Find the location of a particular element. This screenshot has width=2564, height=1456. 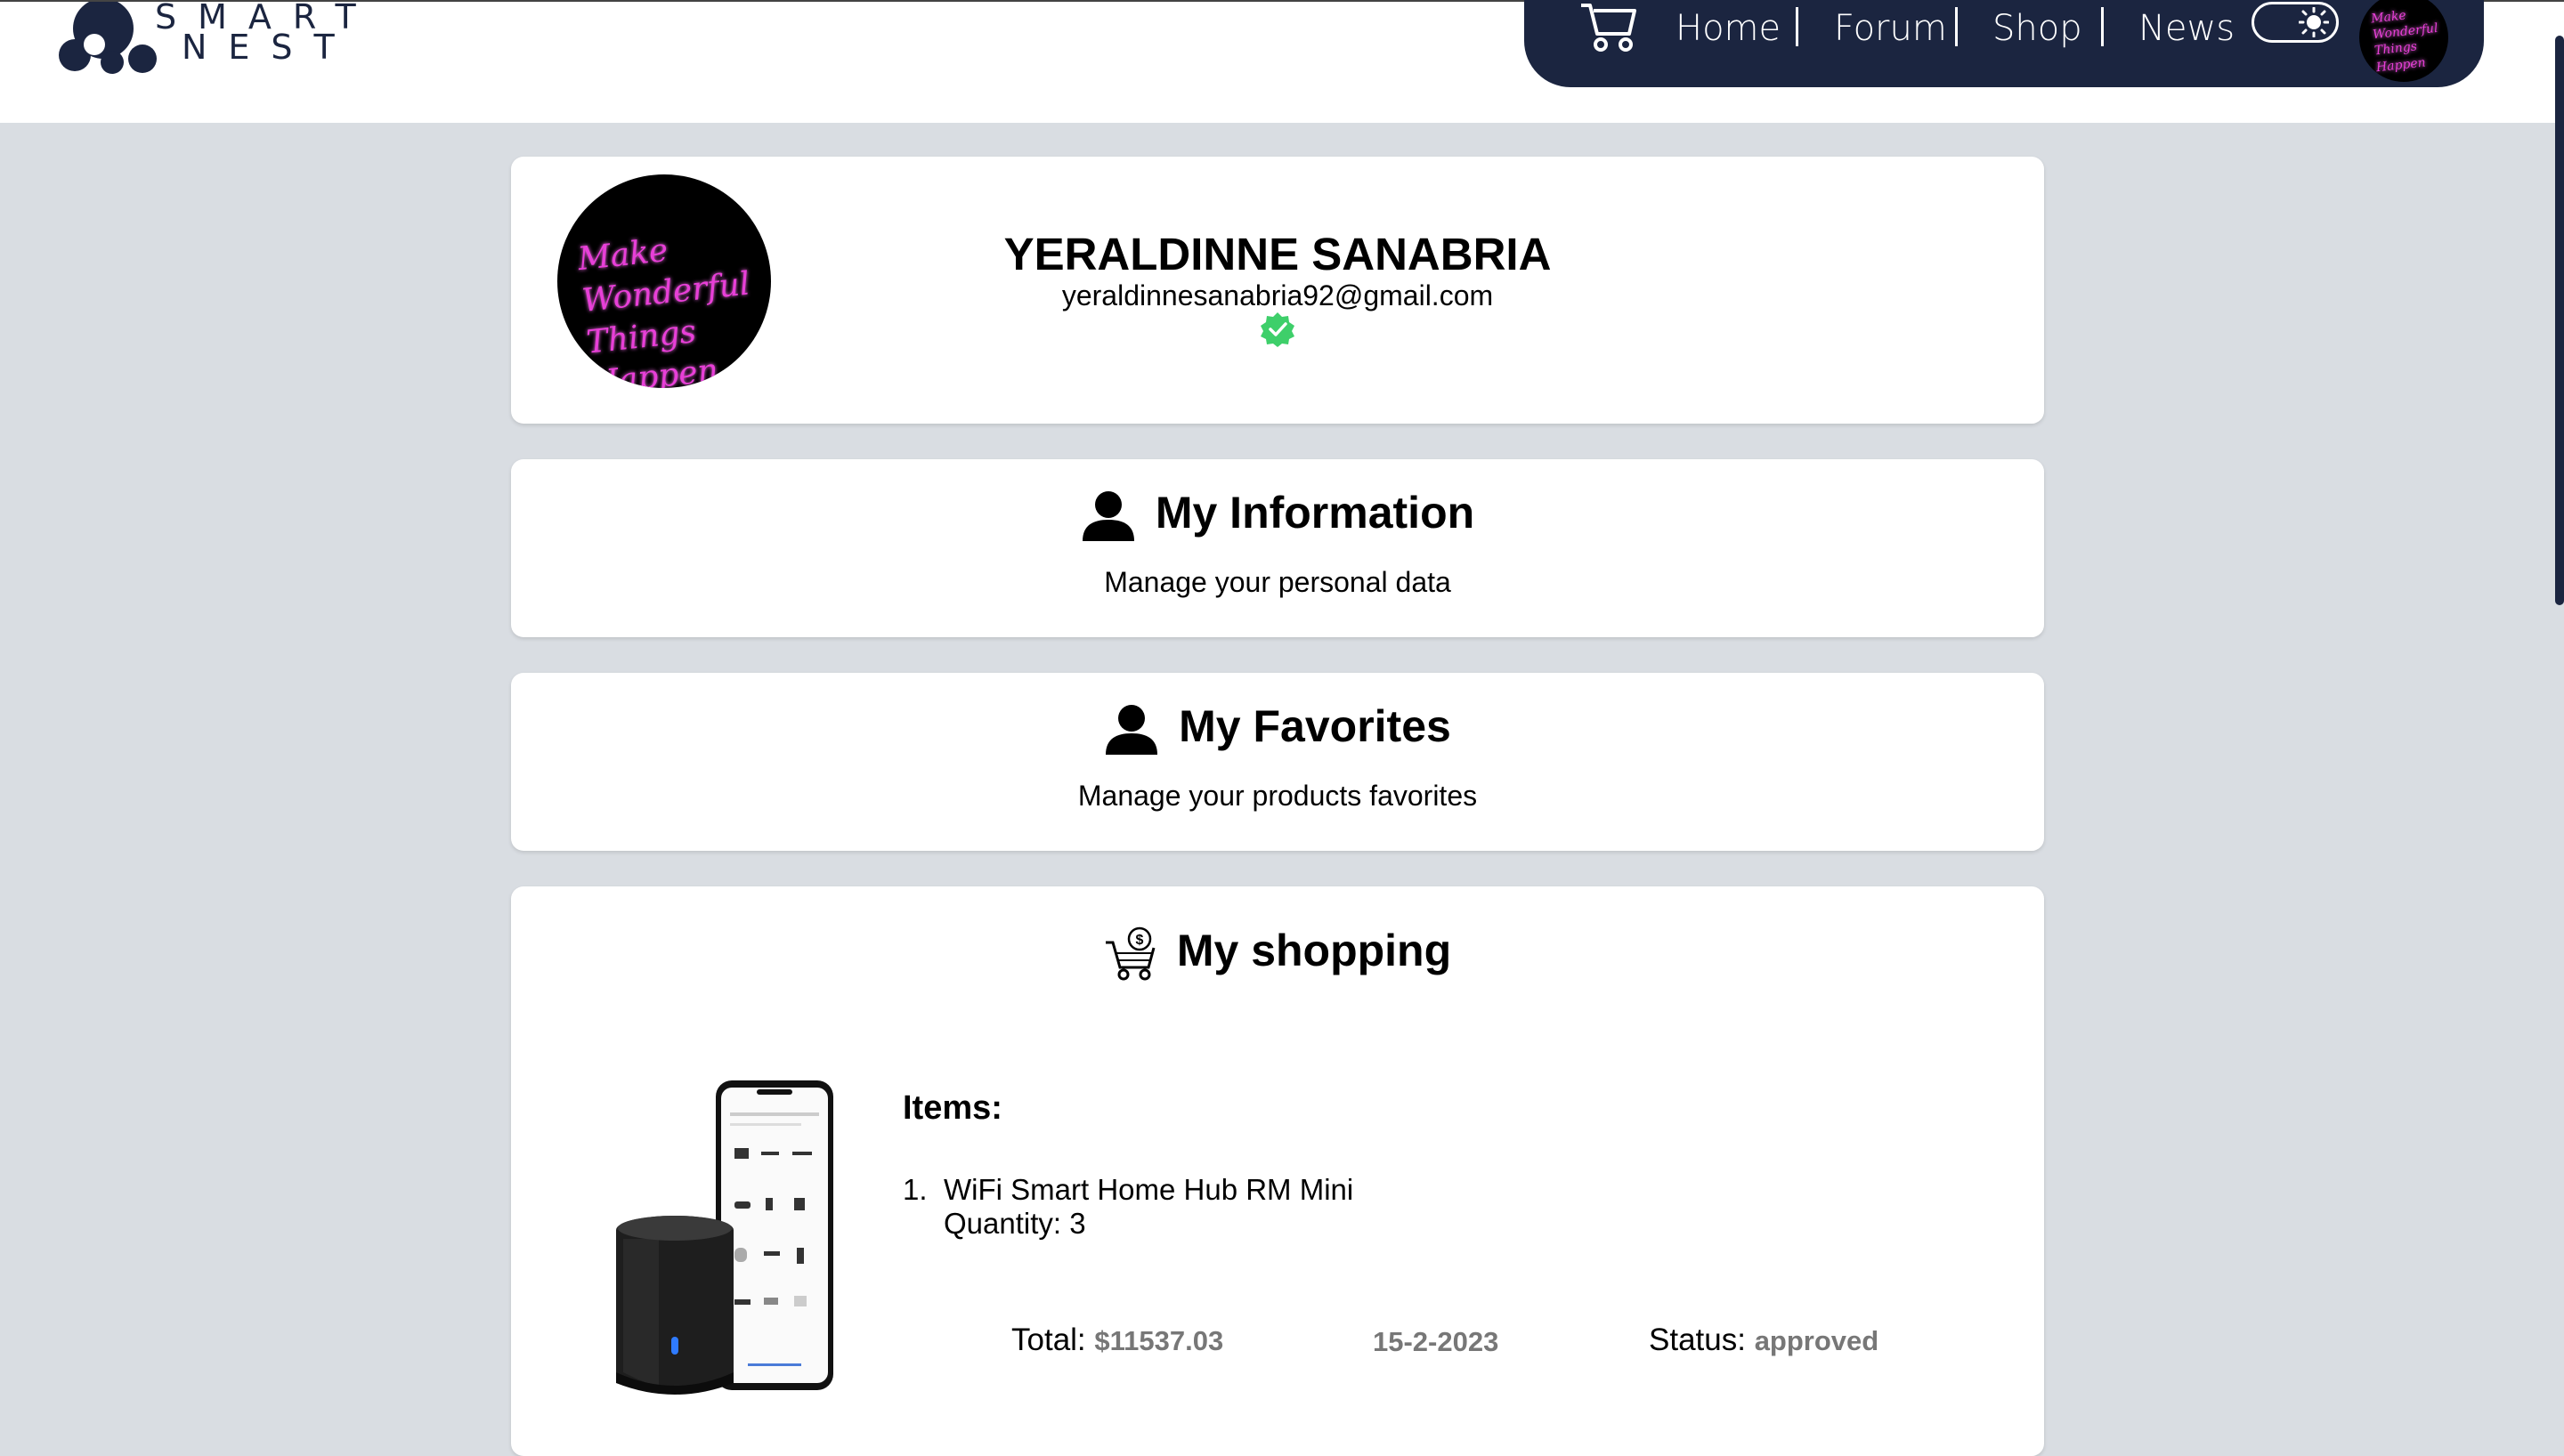

item-name: WiFi Smart Home Hub RM Mini is located at coordinates (1149, 1189).